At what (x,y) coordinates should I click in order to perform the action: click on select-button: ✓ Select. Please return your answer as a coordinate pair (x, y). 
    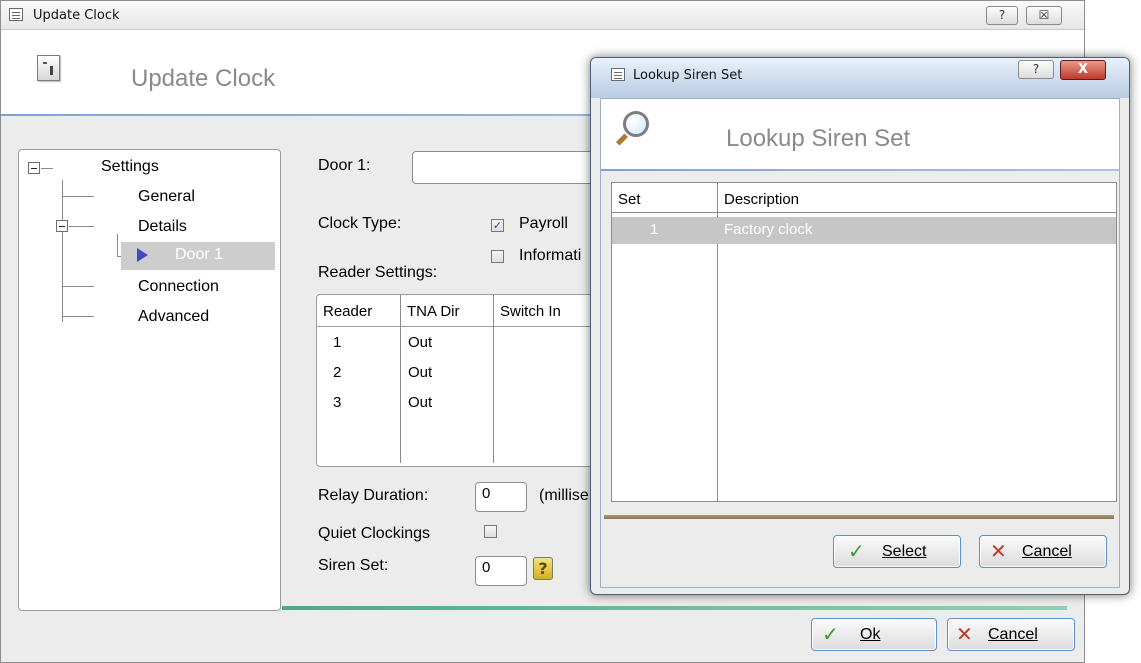
    Looking at the image, I should click on (897, 551).